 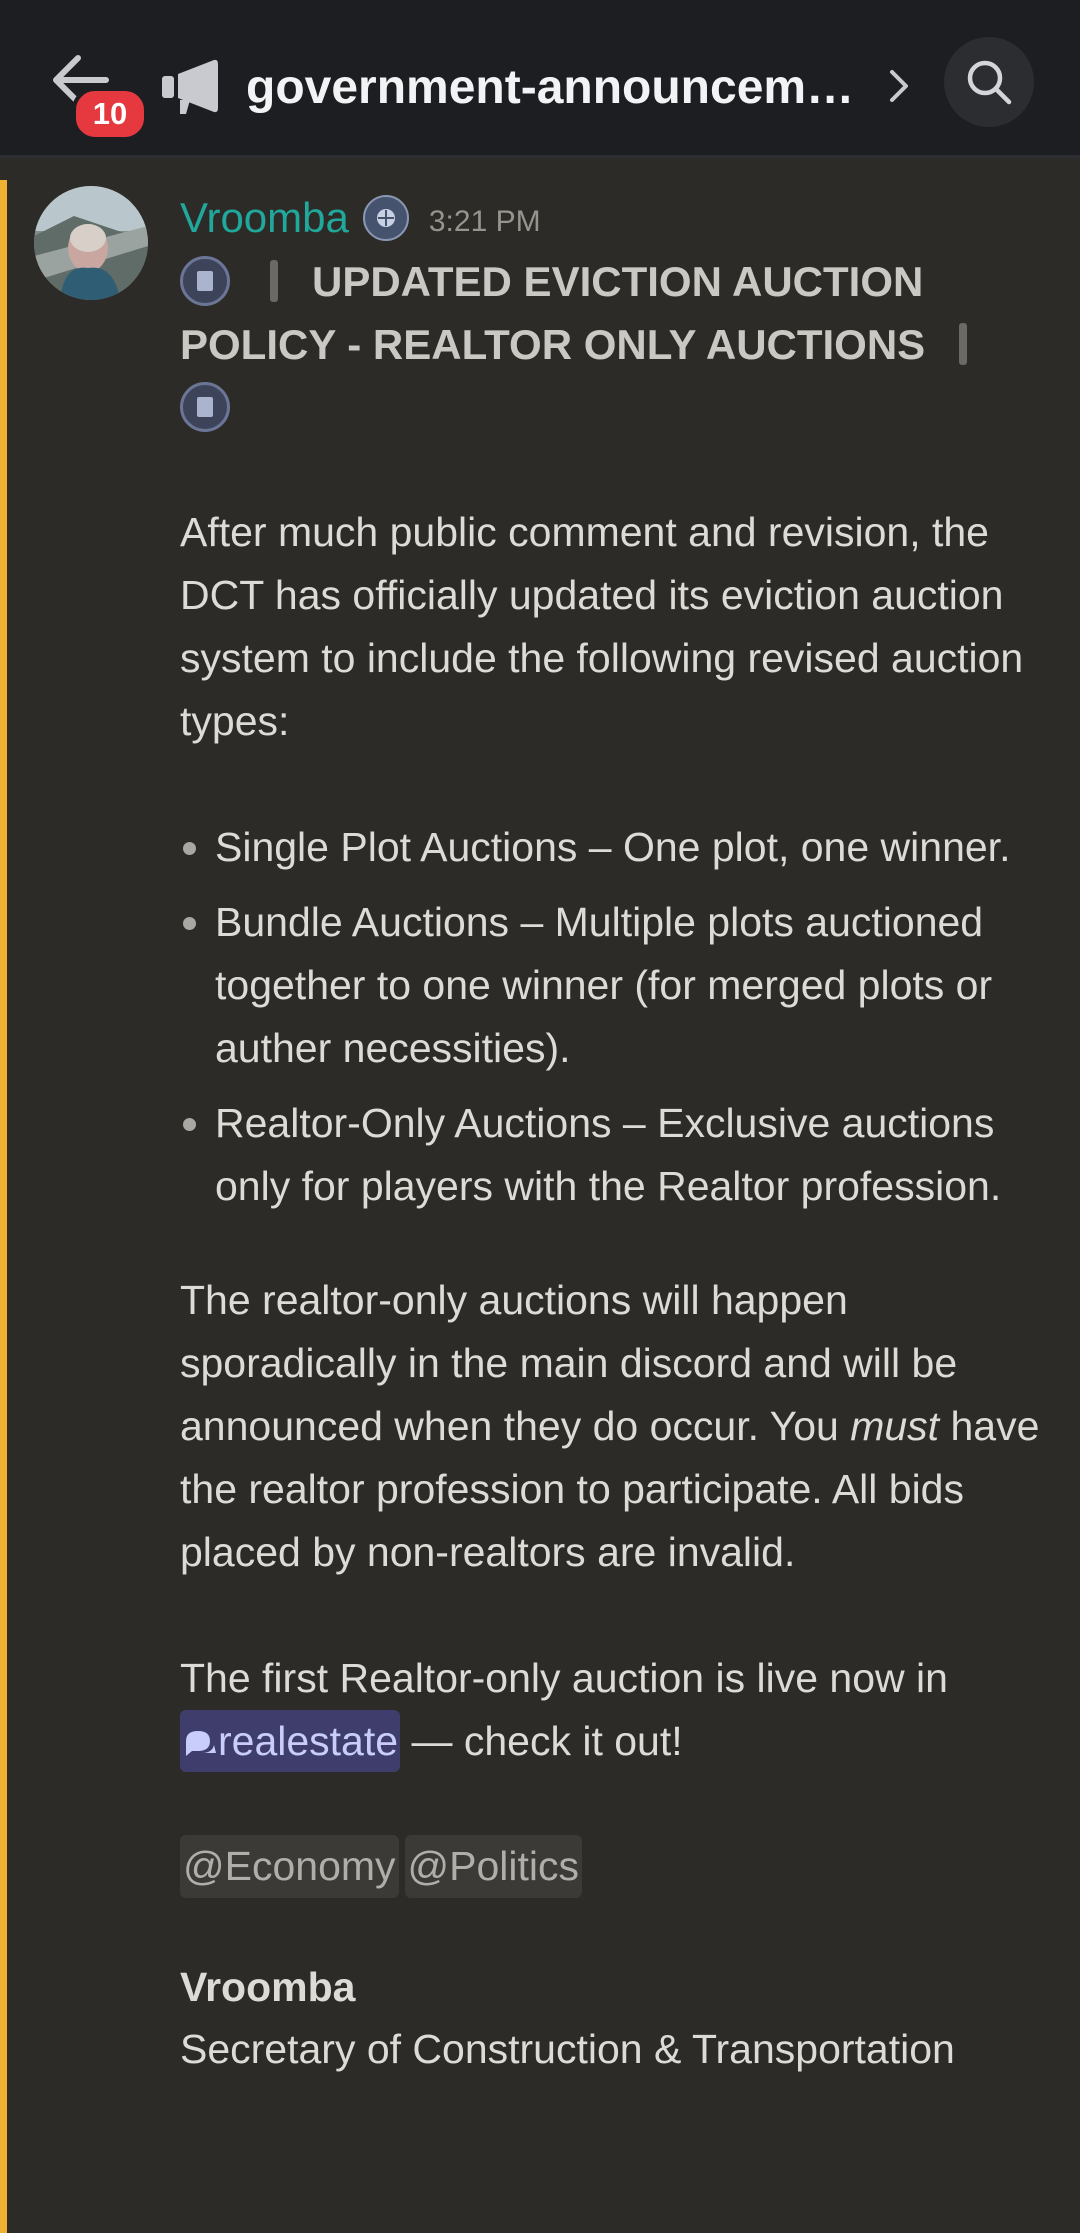 I want to click on role-mentions: @Economy @Politics, so click(x=620, y=1866).